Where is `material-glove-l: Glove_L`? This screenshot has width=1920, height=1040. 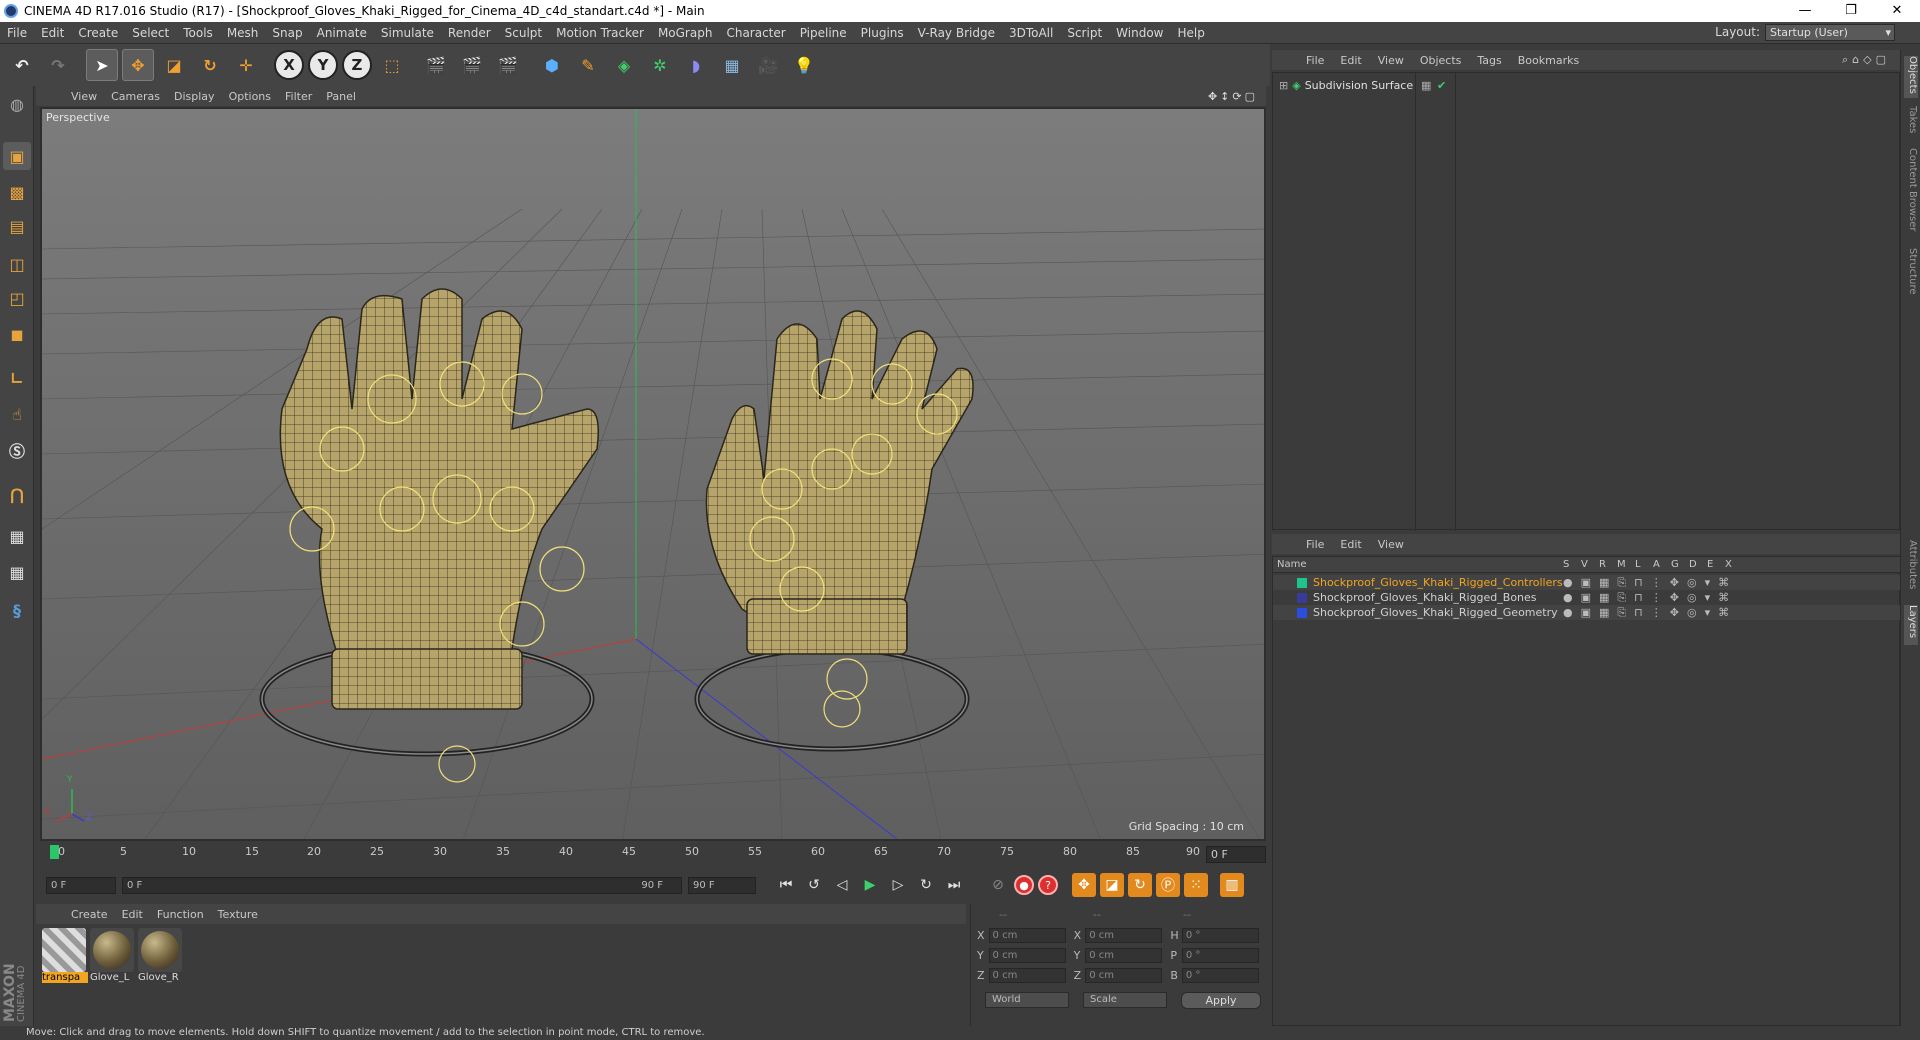 material-glove-l: Glove_L is located at coordinates (113, 959).